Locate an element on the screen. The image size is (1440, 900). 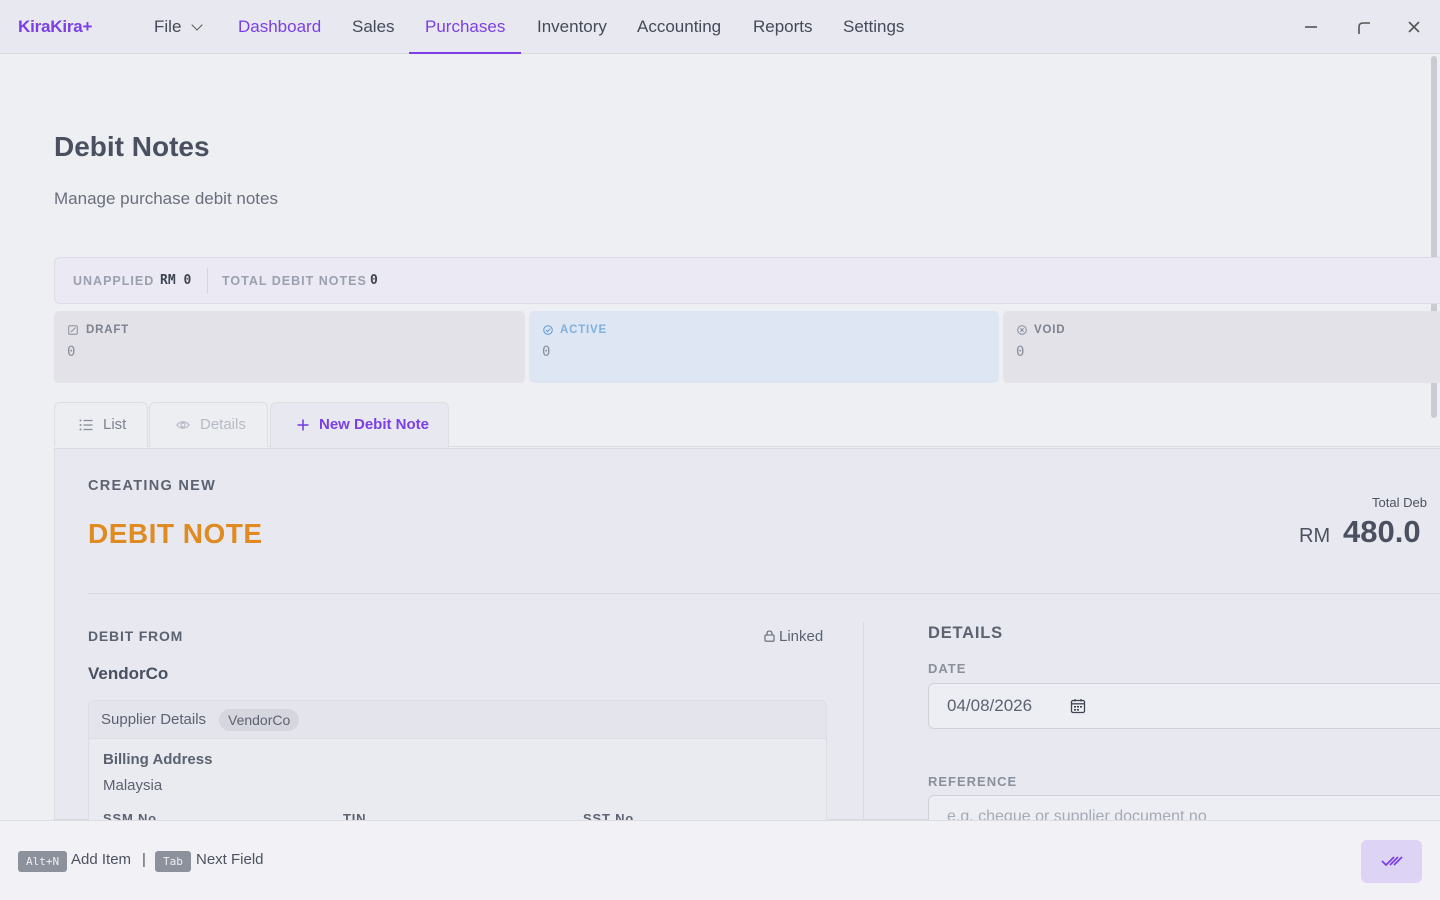
add-item-key: Alt+N is located at coordinates (43, 861).